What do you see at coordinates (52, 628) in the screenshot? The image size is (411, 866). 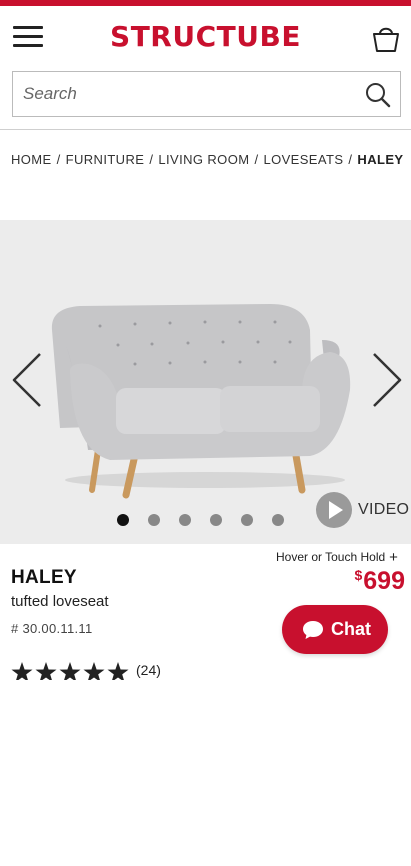 I see `product-sku: # 30.00.11.11` at bounding box center [52, 628].